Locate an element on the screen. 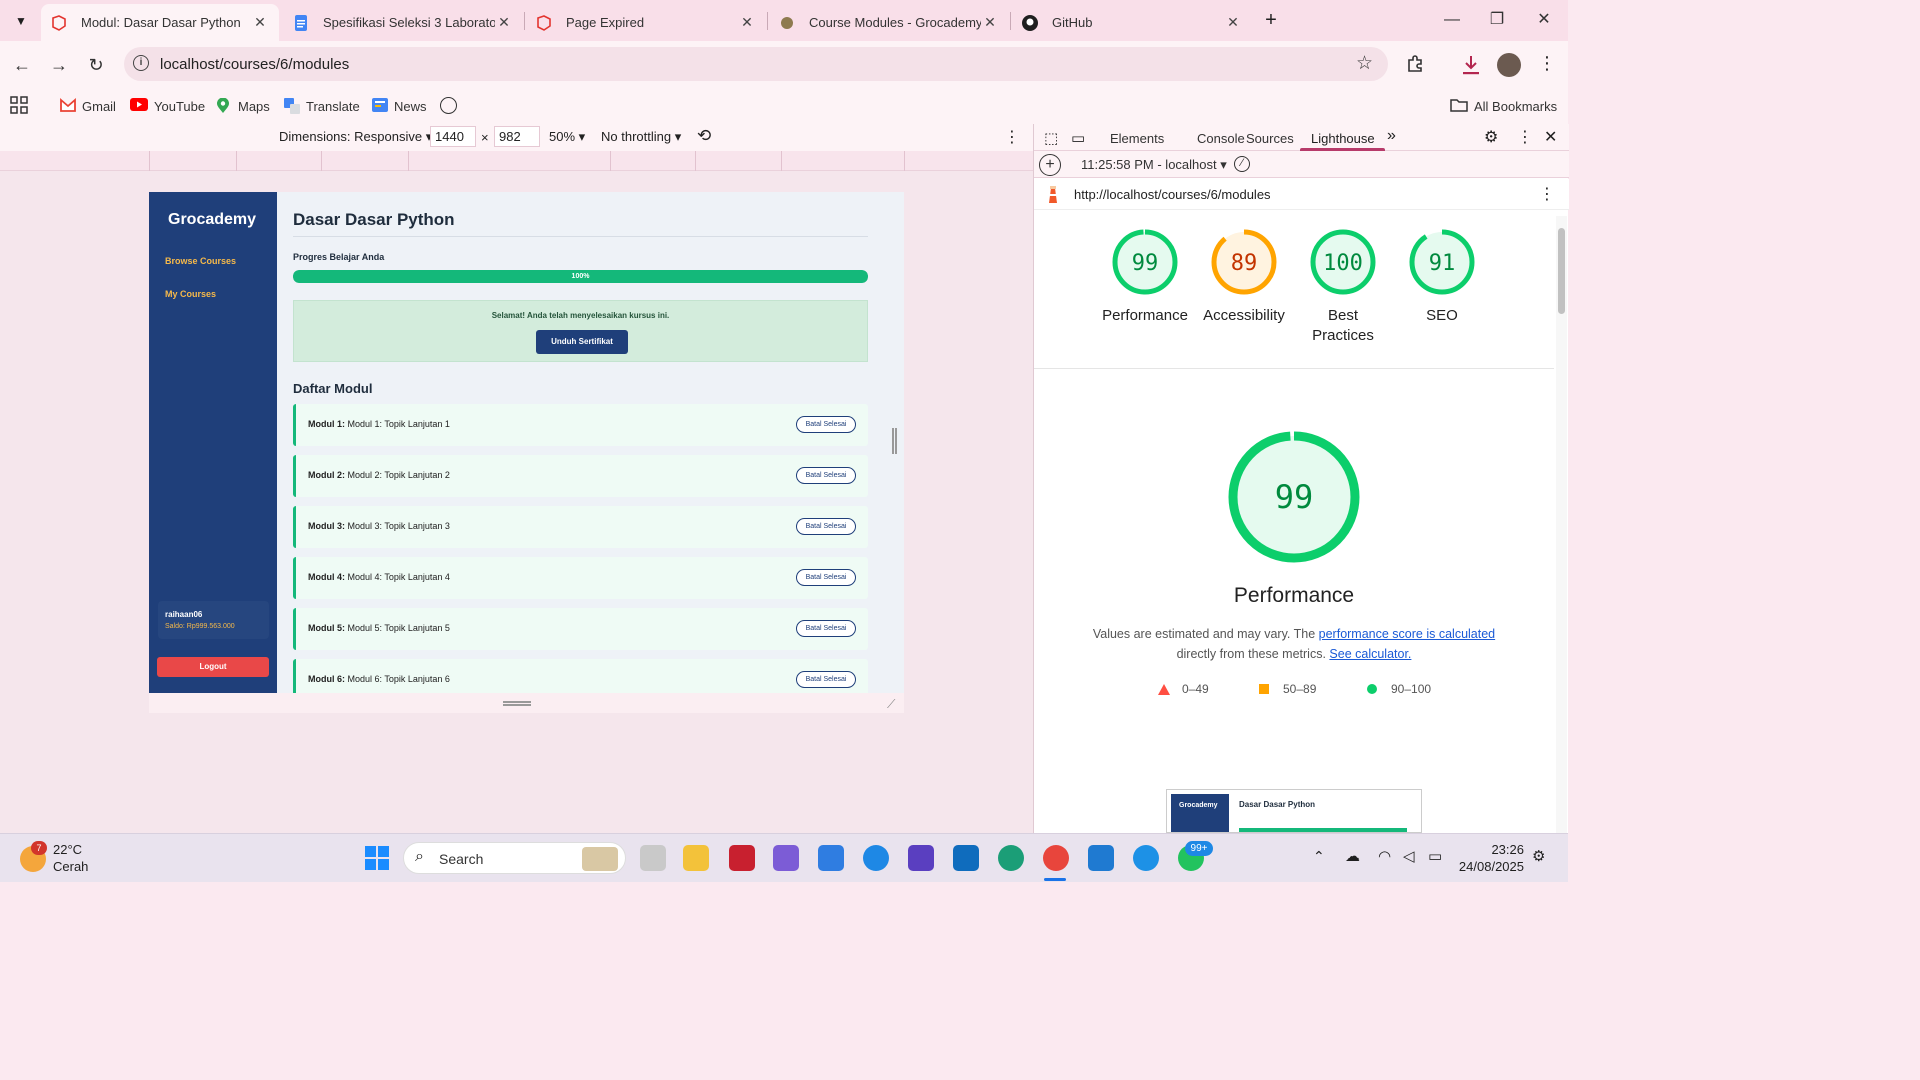 The width and height of the screenshot is (1920, 1080). all-bookmarks: All Bookmarks is located at coordinates (1503, 106).